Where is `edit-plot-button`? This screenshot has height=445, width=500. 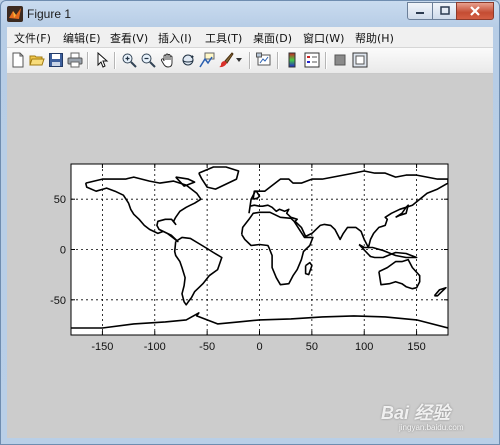 edit-plot-button is located at coordinates (102, 60).